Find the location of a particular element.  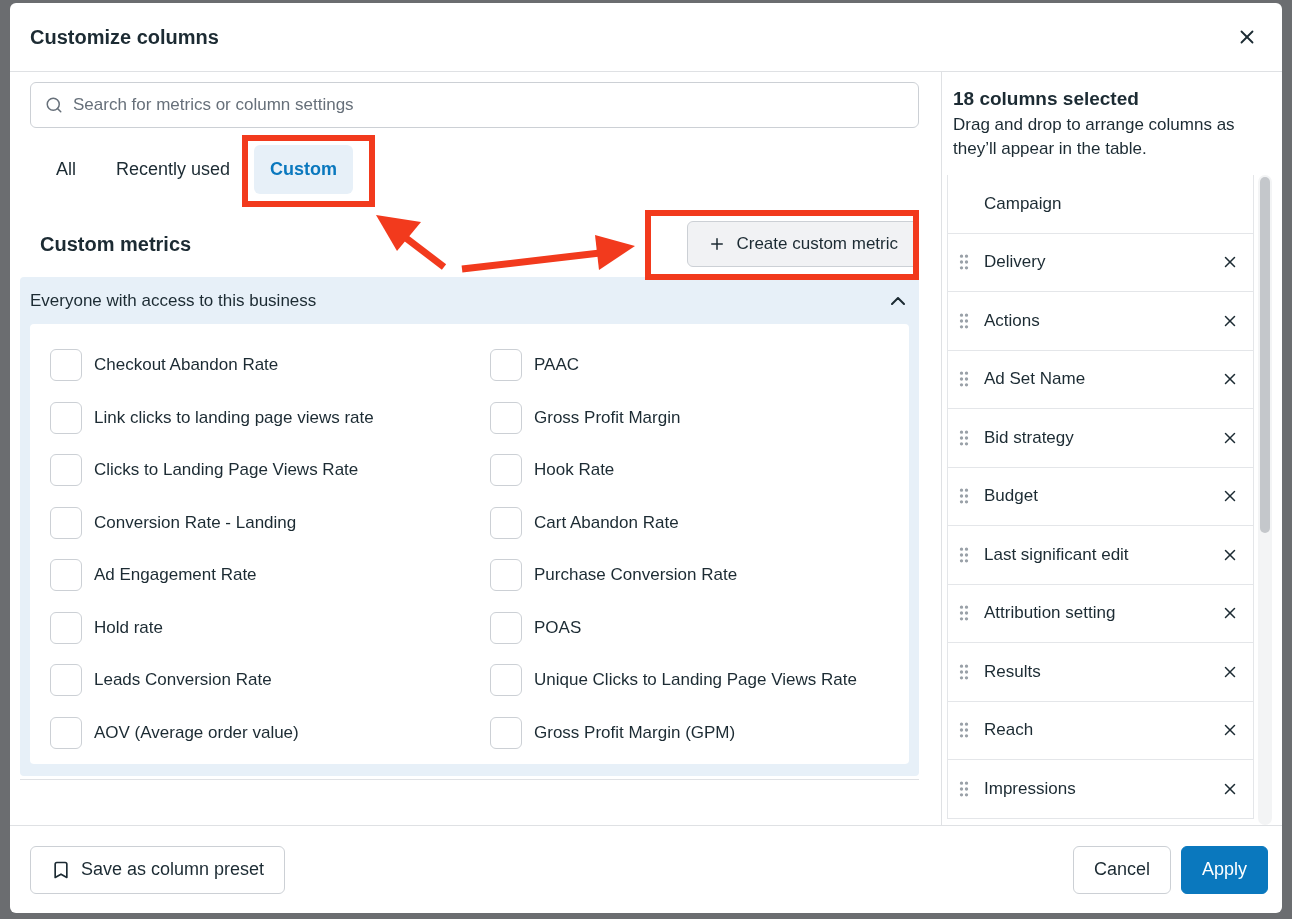

metric-label: Clicks to Landing Page Views Rate is located at coordinates (226, 470).